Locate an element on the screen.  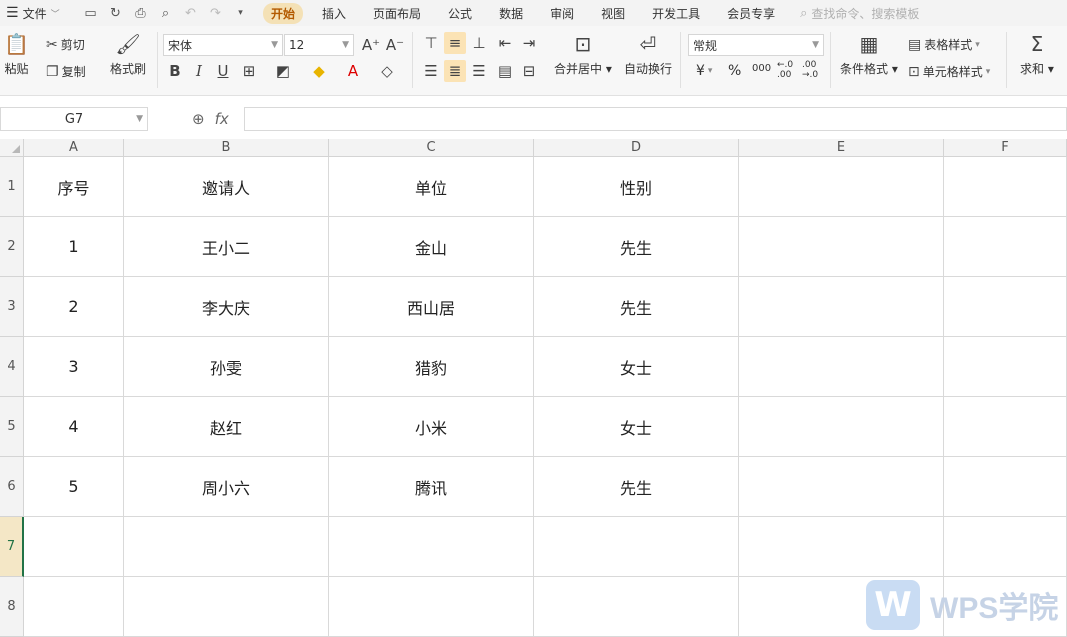
row-header-2: 2 is located at coordinates (12, 247).